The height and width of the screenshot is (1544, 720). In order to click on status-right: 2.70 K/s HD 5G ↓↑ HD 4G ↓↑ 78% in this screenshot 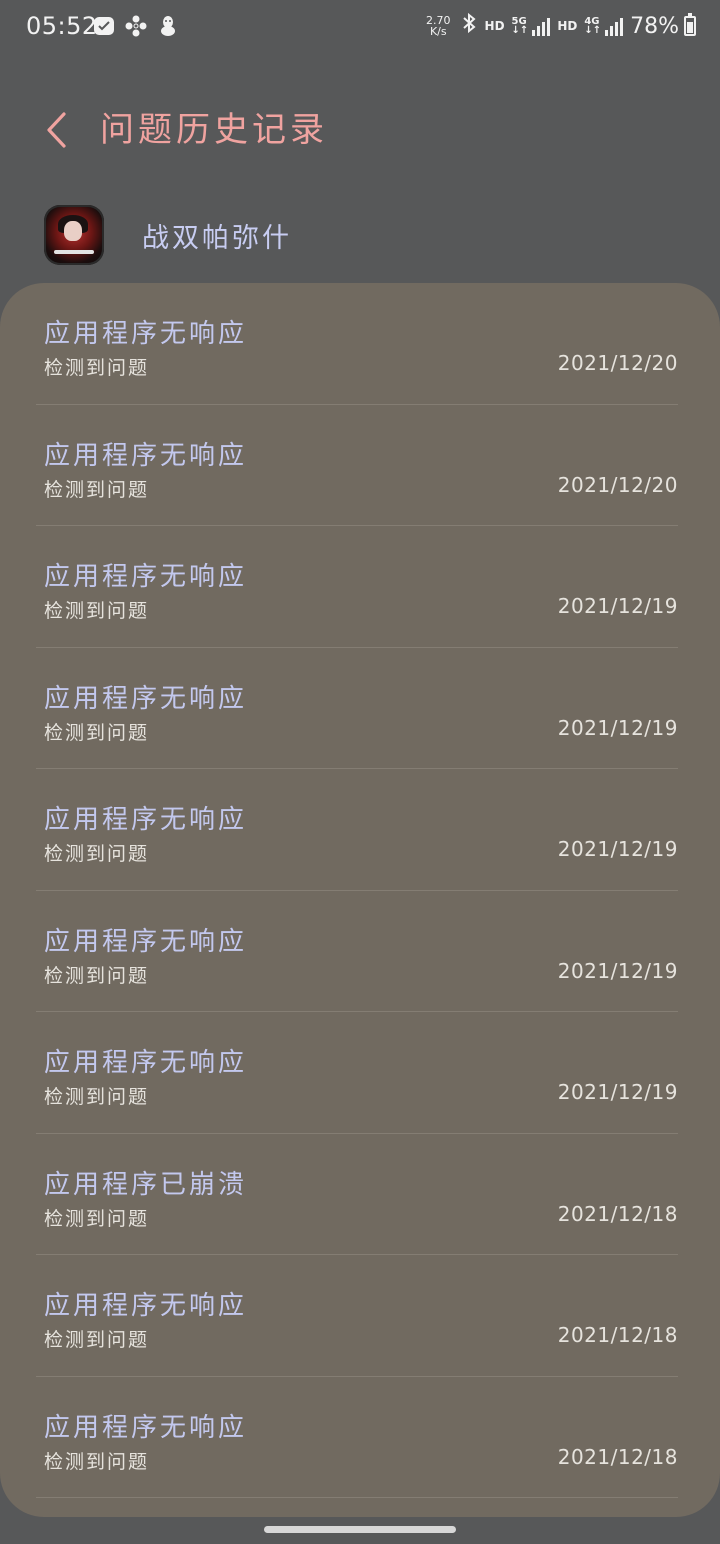, I will do `click(561, 26)`.